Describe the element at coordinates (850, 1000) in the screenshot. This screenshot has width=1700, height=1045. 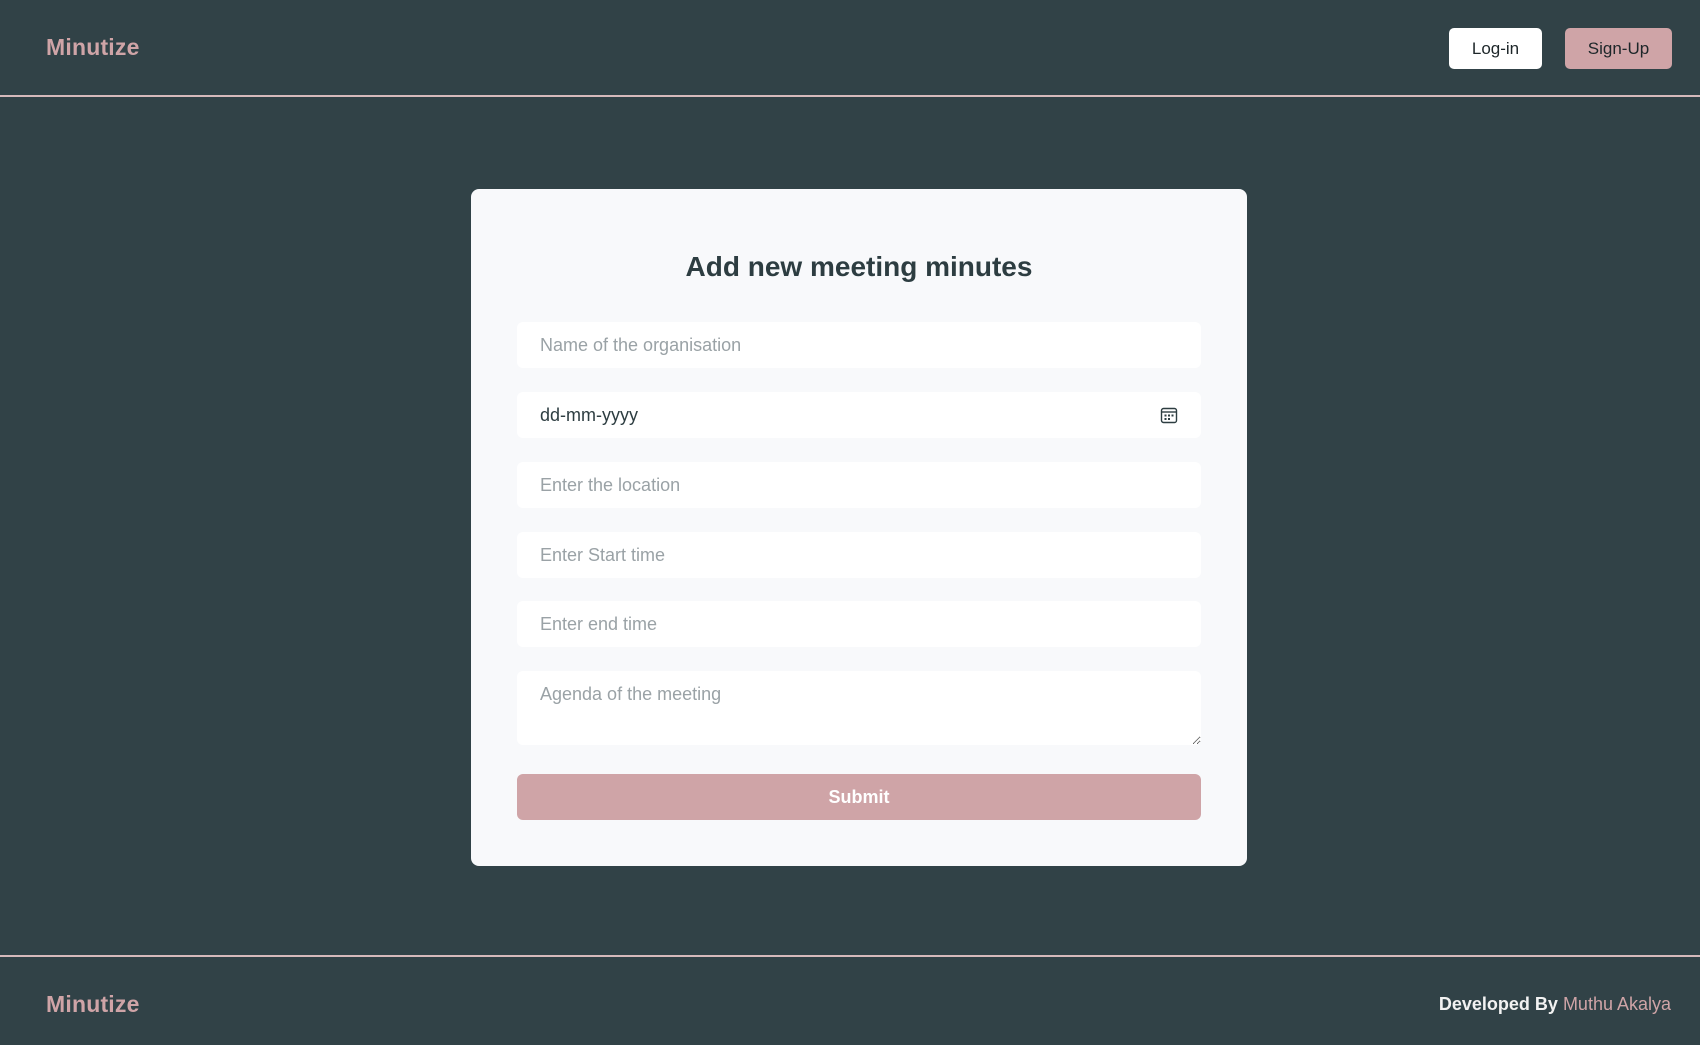
I see `footer: Minutize Developed By Muthu Akalya` at that location.